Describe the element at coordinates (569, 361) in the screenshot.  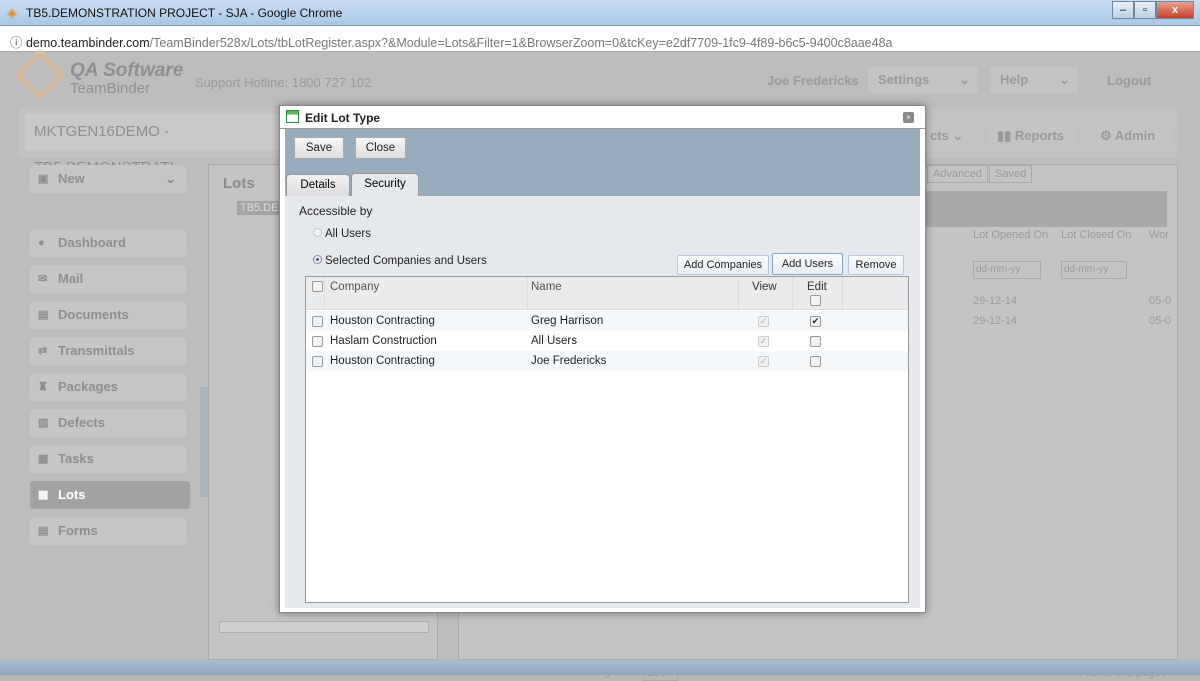
I see `cell-name: Joe Fredericks` at that location.